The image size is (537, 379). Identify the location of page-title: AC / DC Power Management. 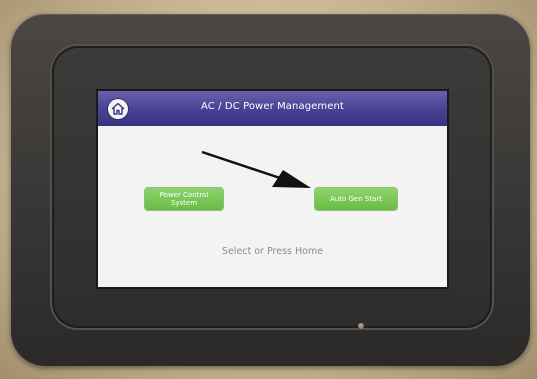
(272, 106).